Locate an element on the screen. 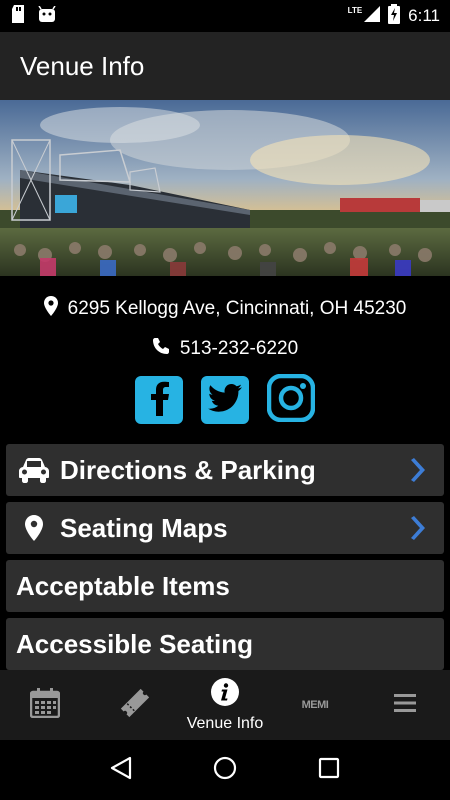 This screenshot has width=450, height=800. app-bar: Venue Info is located at coordinates (225, 66).